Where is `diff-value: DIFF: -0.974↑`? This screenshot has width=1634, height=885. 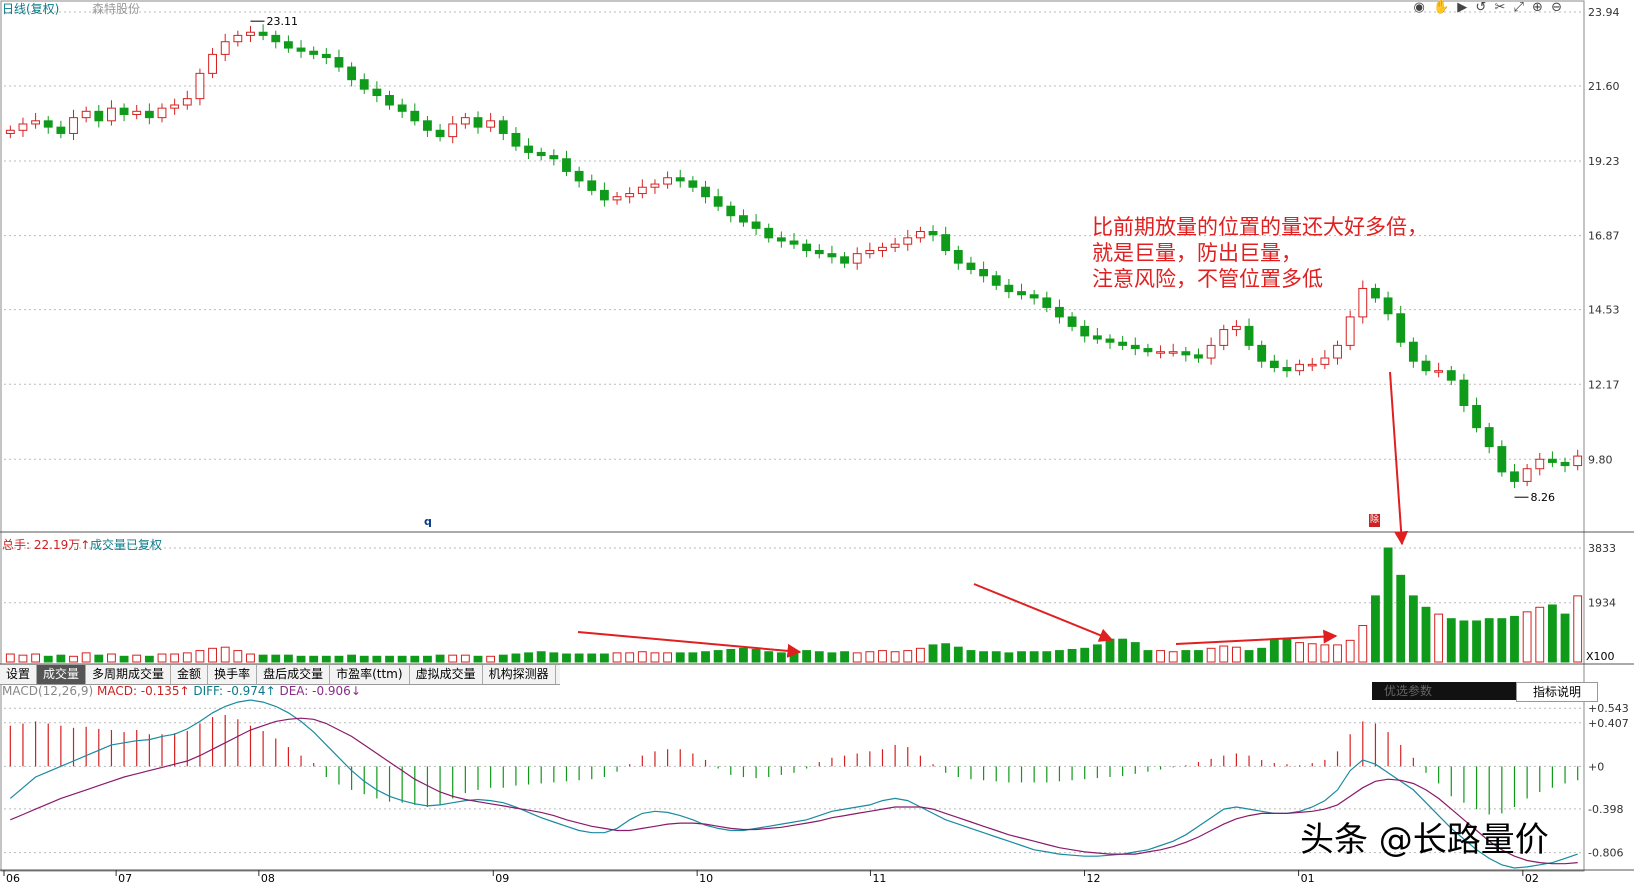
diff-value: DIFF: -0.974↑ is located at coordinates (234, 691).